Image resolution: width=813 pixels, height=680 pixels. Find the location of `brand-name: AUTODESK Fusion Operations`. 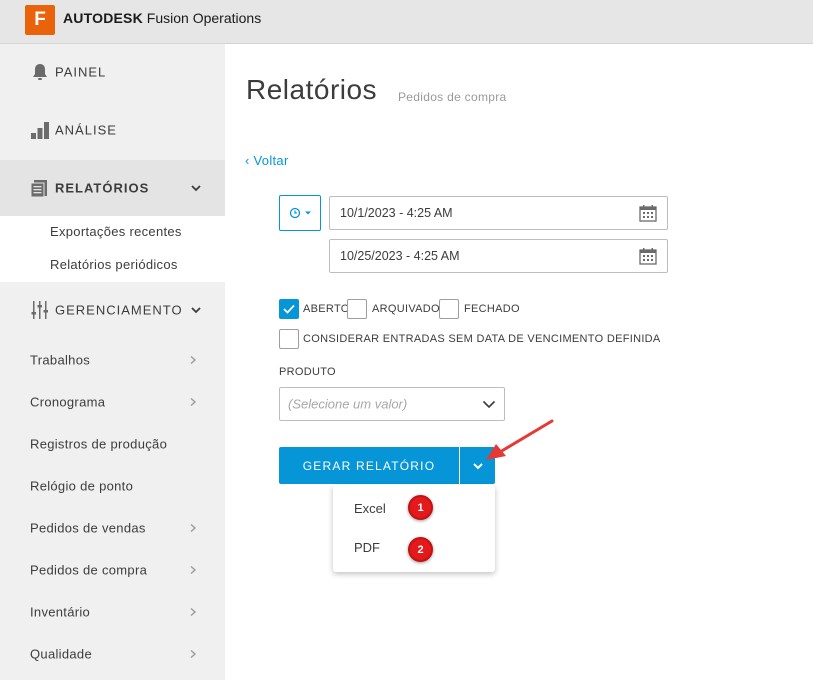

brand-name: AUTODESK Fusion Operations is located at coordinates (162, 18).